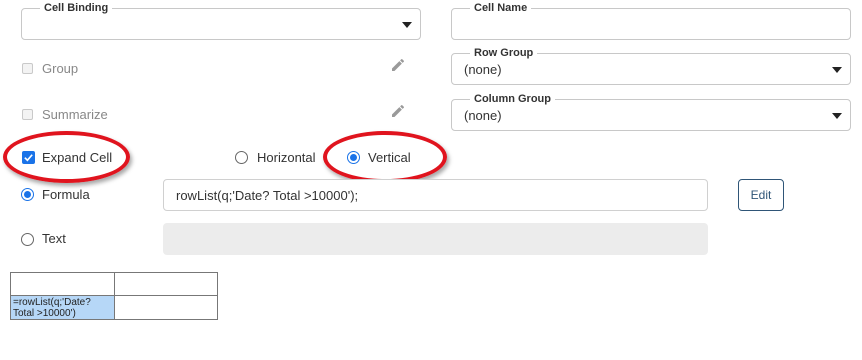 The width and height of the screenshot is (862, 360). What do you see at coordinates (267, 195) in the screenshot?
I see `formula-value: rowList(q;'Date? Total >10000');` at bounding box center [267, 195].